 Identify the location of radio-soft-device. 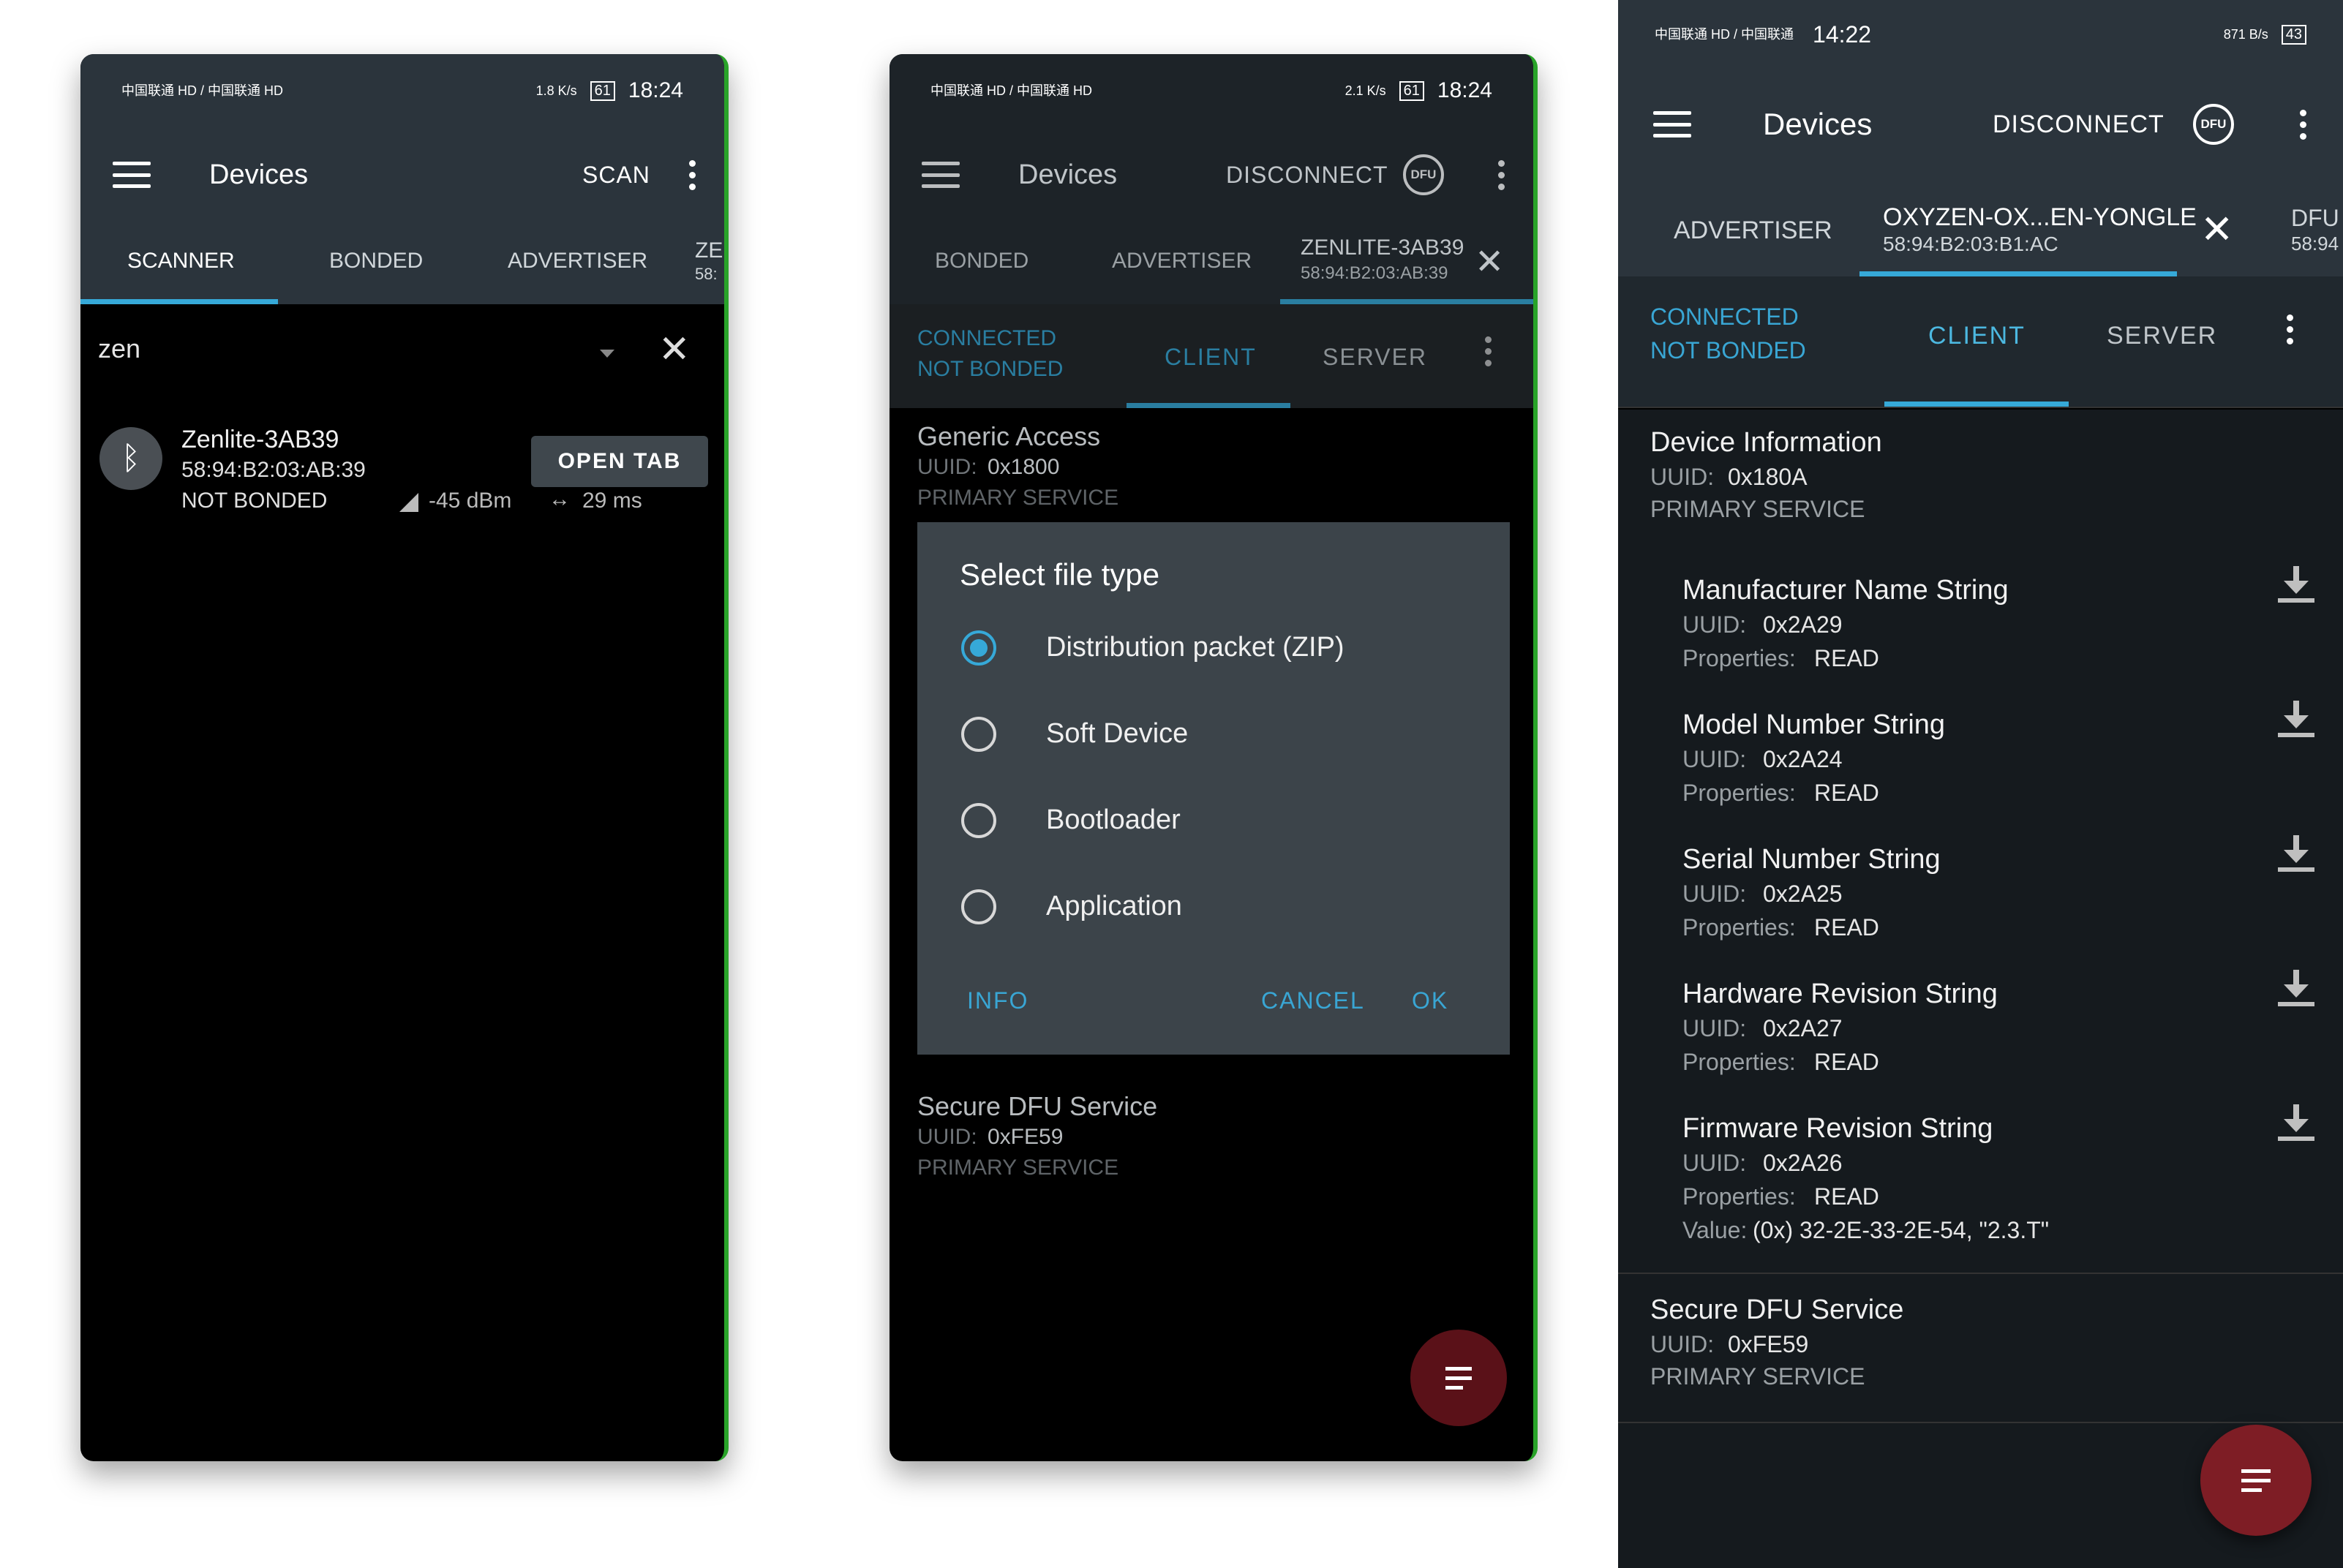
(978, 734).